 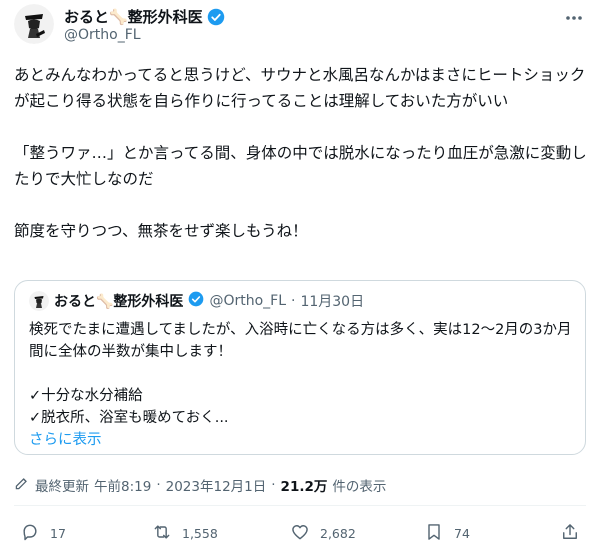 What do you see at coordinates (216, 485) in the screenshot?
I see `tweet-date: 2023年12月1日` at bounding box center [216, 485].